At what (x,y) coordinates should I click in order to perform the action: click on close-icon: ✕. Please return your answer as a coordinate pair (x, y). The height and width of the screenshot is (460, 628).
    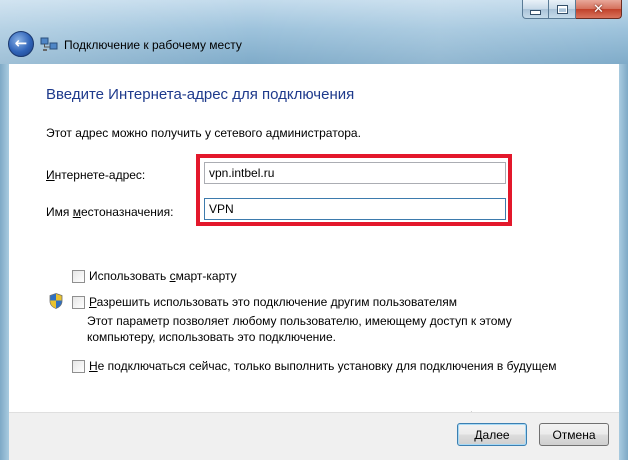
    Looking at the image, I should click on (598, 9).